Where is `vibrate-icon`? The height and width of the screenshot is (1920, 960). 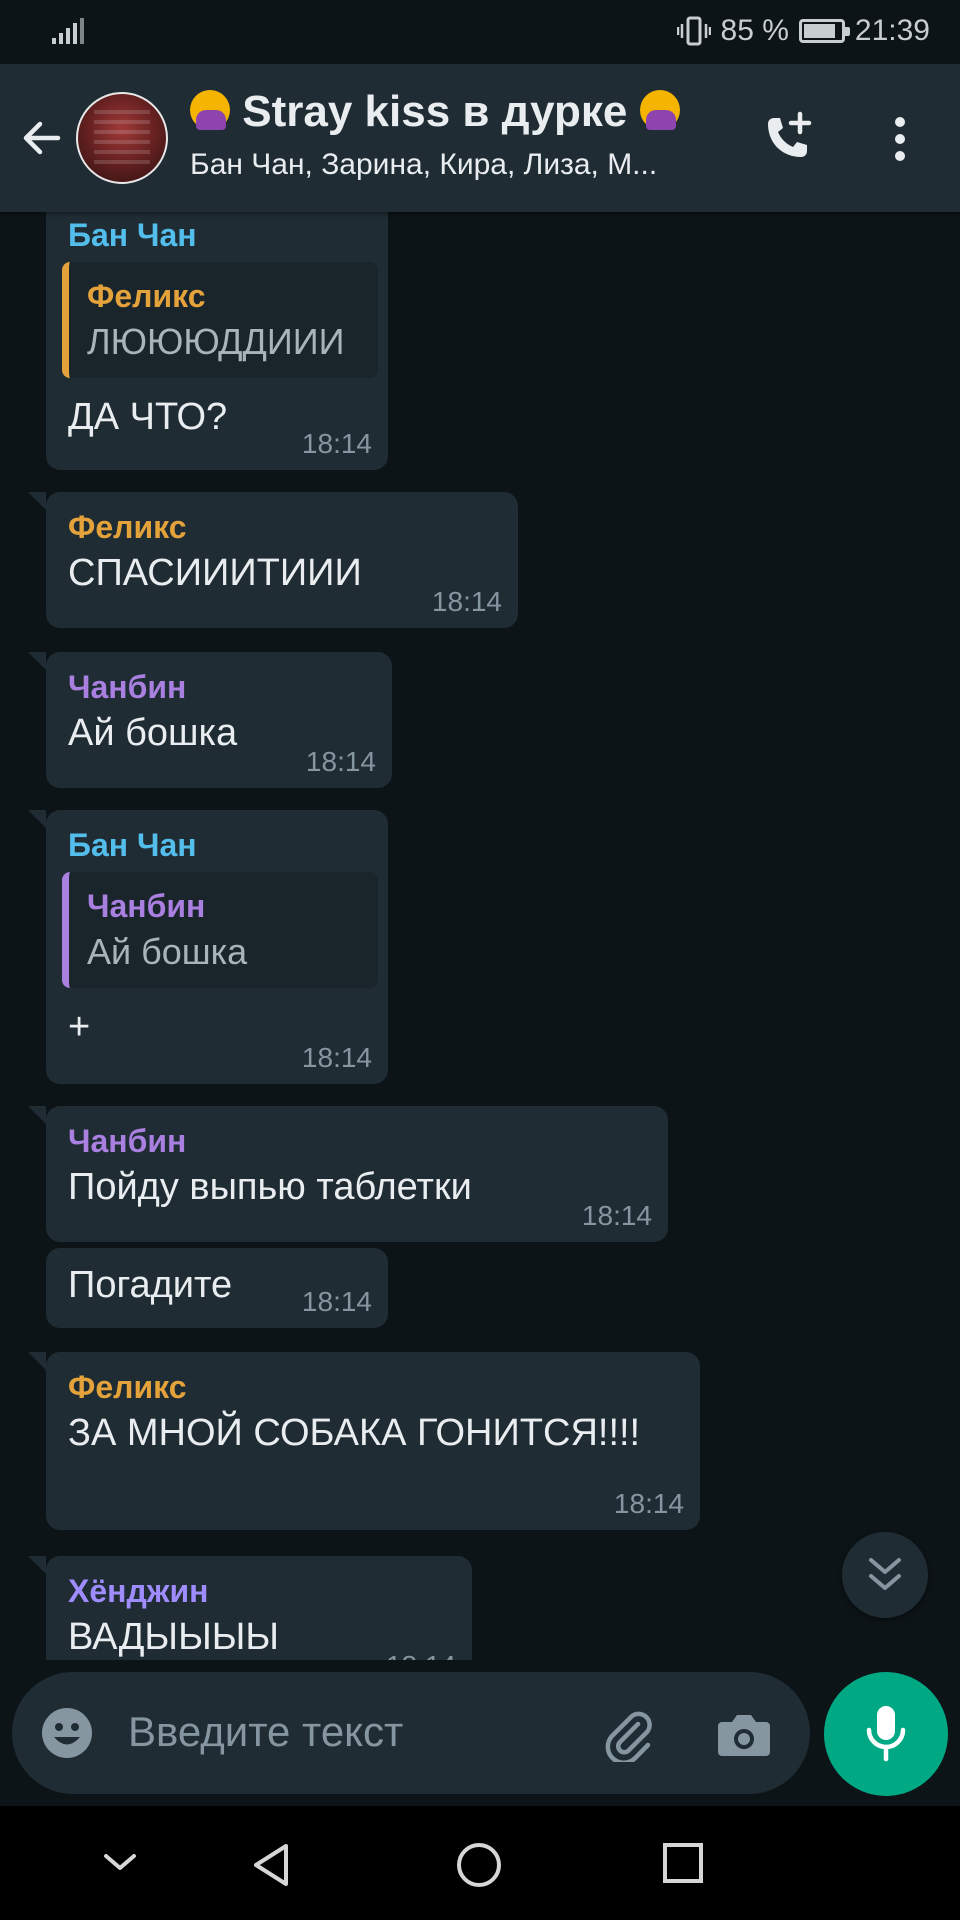 vibrate-icon is located at coordinates (693, 31).